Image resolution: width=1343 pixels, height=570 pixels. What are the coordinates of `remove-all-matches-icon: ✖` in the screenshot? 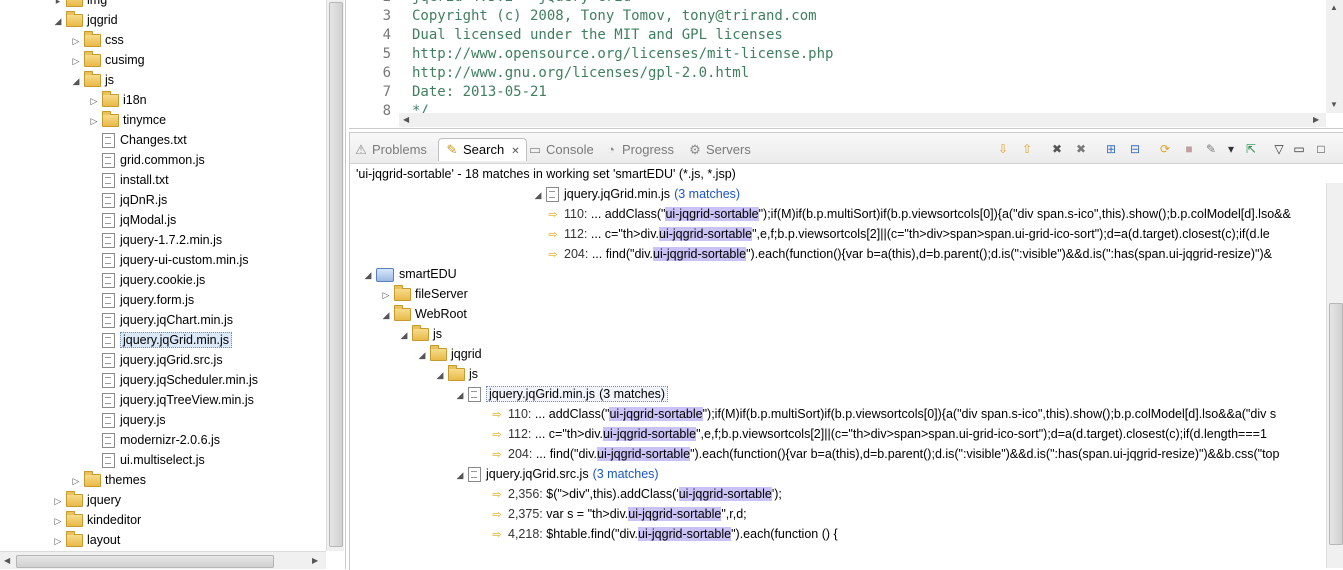 It's located at (1081, 149).